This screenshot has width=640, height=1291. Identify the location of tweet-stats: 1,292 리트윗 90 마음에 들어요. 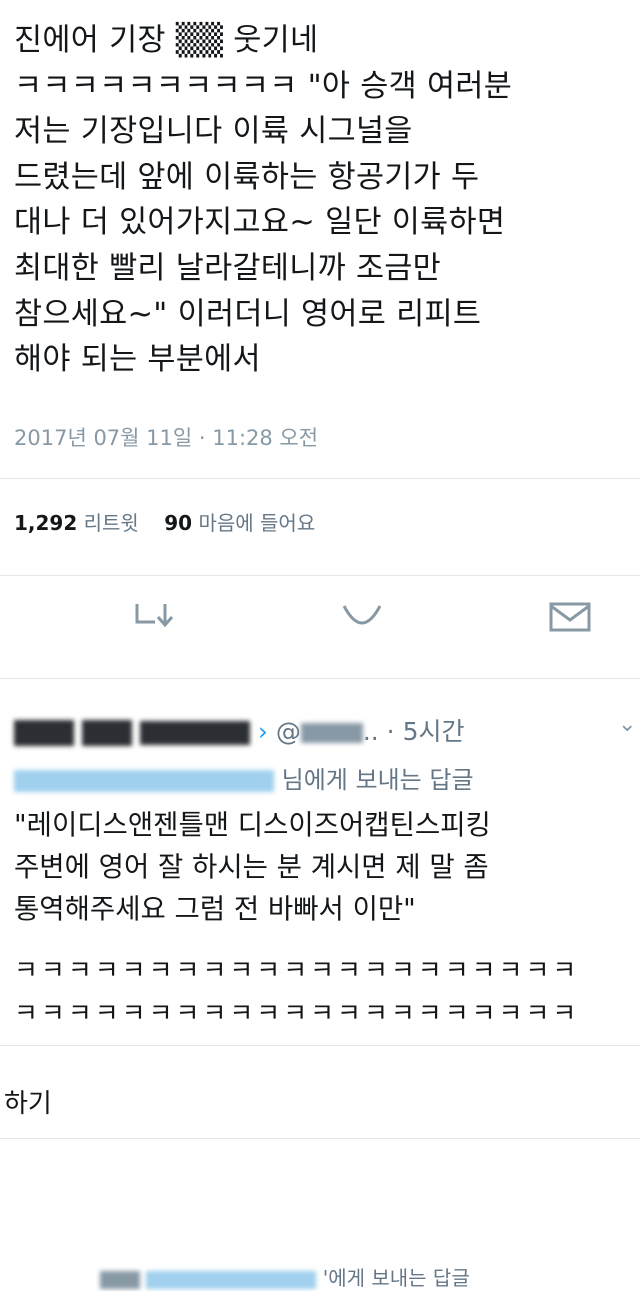
(164, 521).